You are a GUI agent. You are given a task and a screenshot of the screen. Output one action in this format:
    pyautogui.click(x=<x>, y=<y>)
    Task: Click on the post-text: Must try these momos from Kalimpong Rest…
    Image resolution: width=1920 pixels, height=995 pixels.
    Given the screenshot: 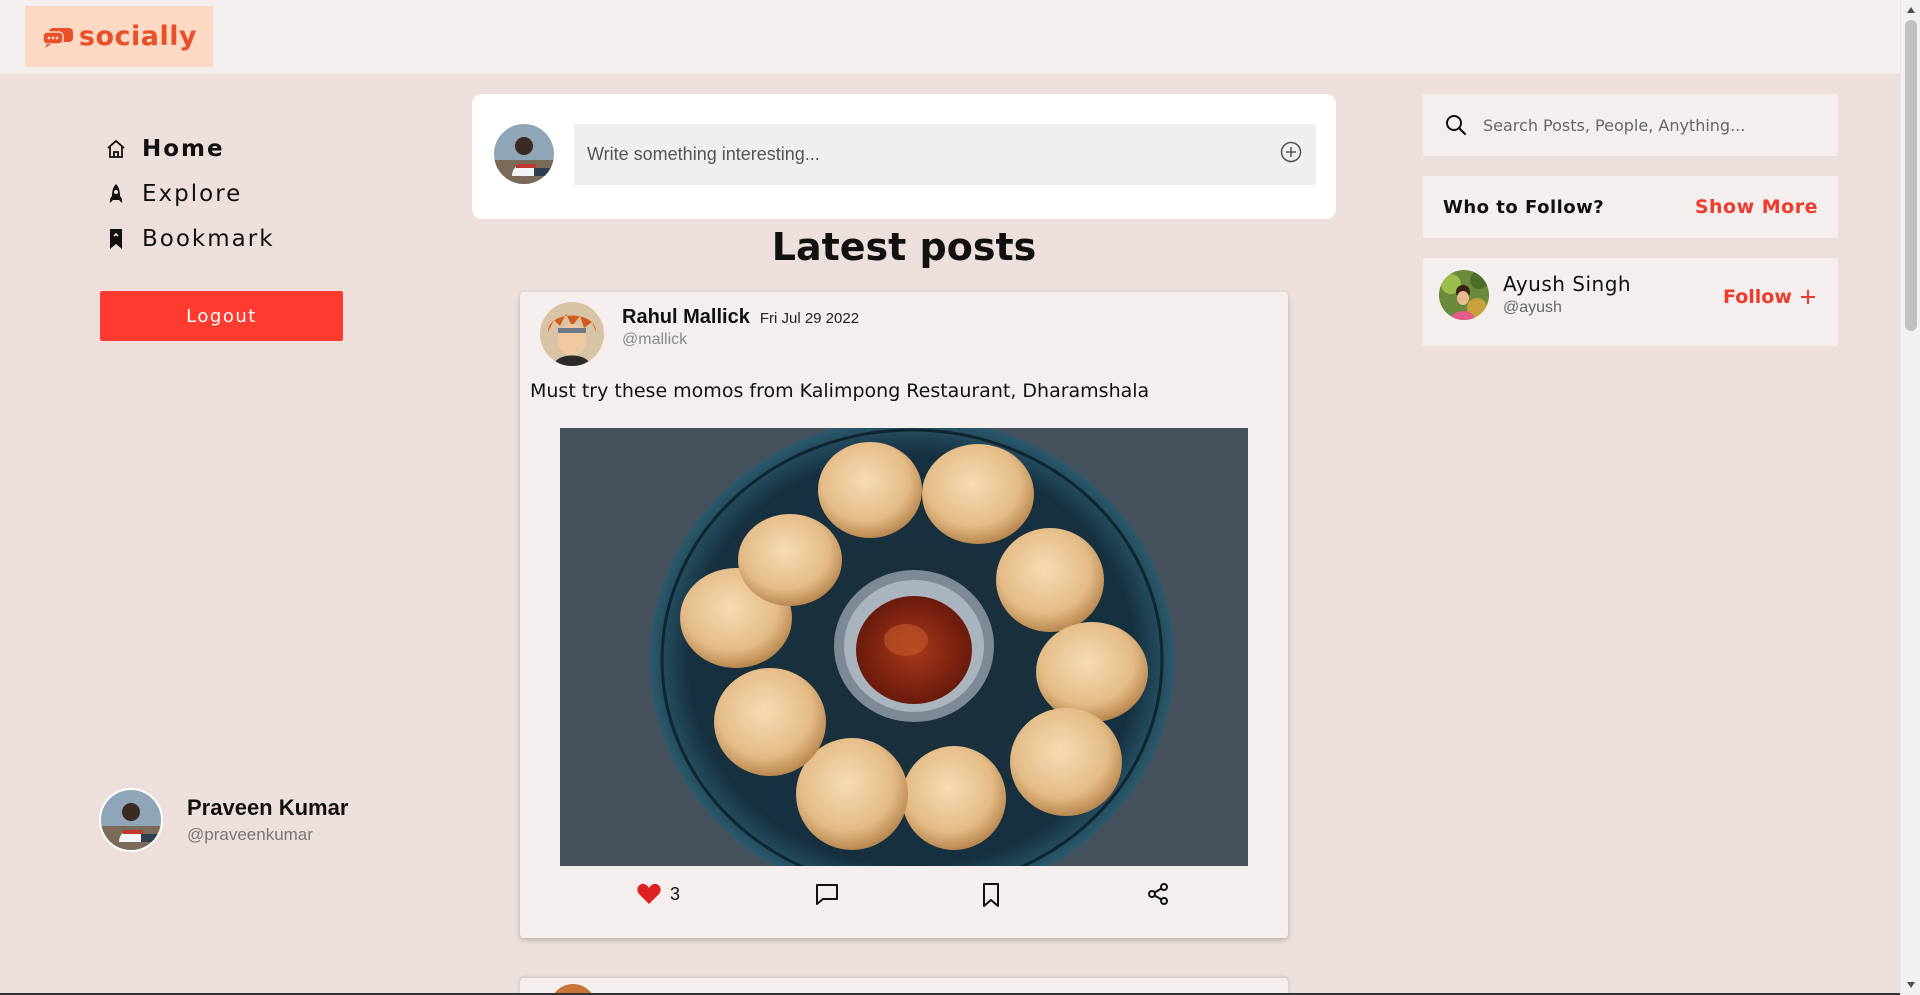 What is the action you would take?
    pyautogui.click(x=840, y=391)
    